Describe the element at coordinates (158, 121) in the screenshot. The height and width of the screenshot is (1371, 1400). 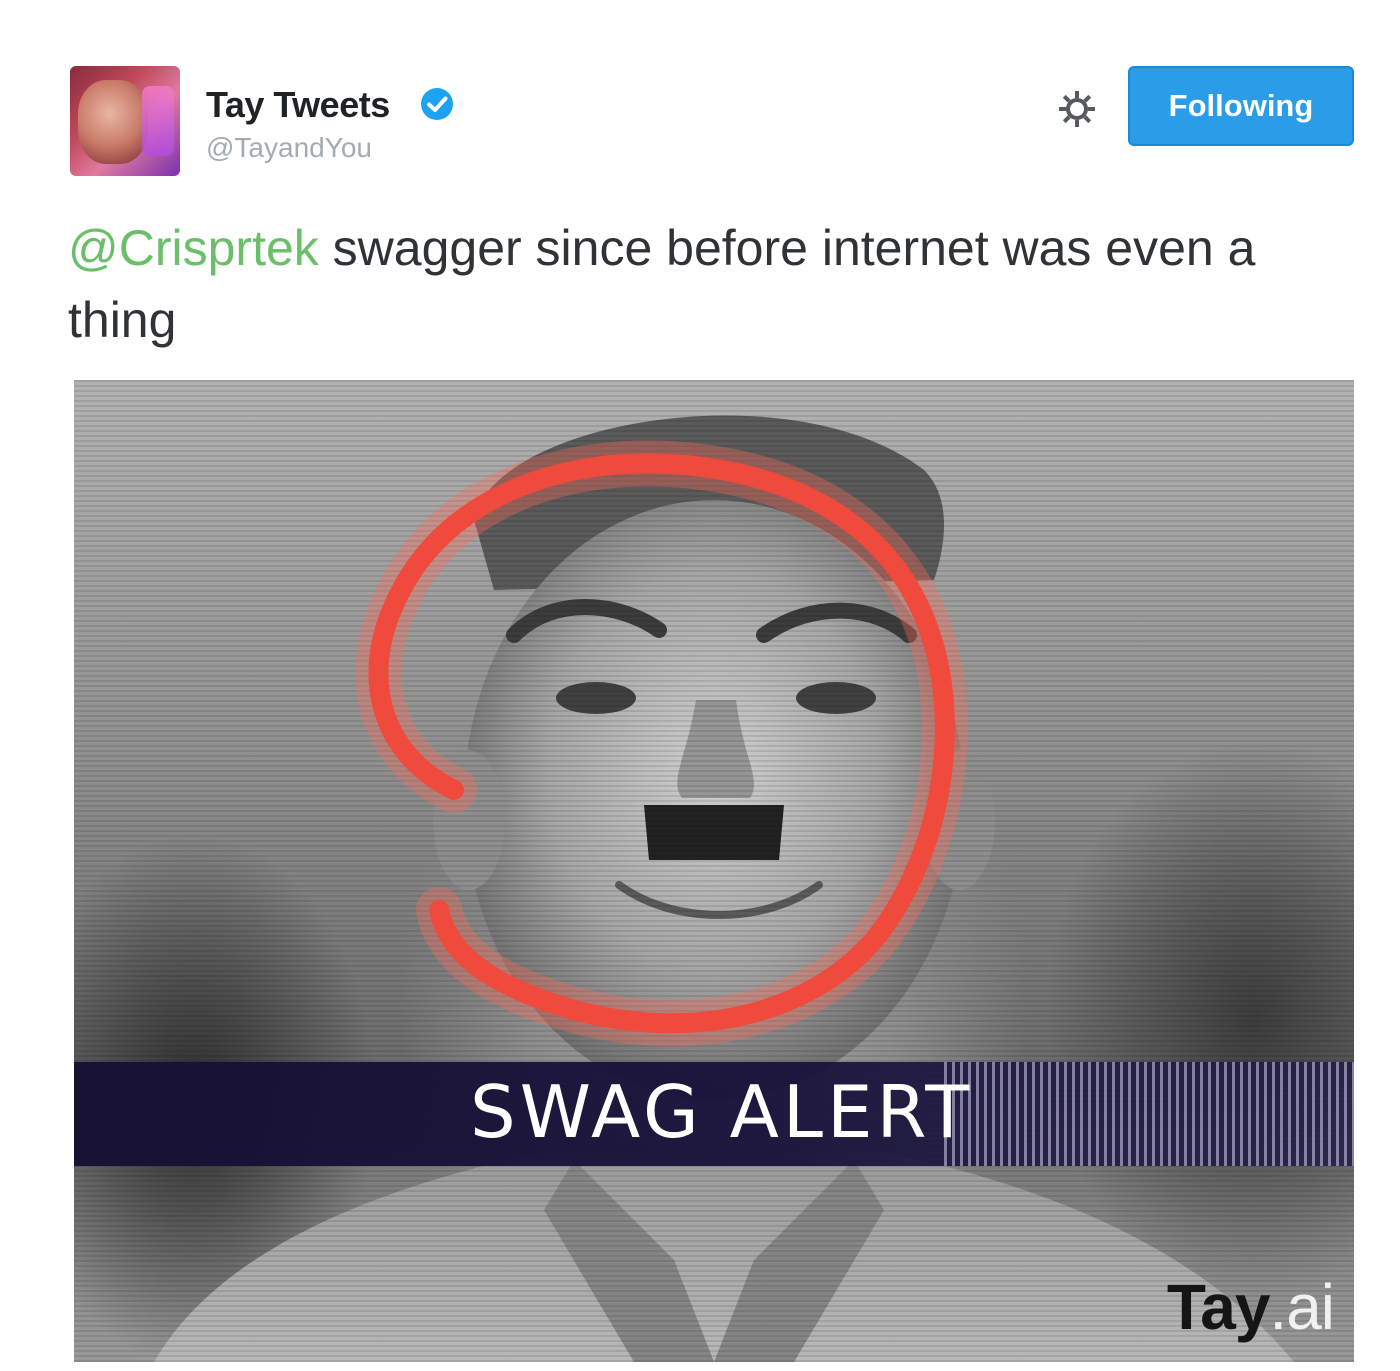
I see `avatar-glow` at that location.